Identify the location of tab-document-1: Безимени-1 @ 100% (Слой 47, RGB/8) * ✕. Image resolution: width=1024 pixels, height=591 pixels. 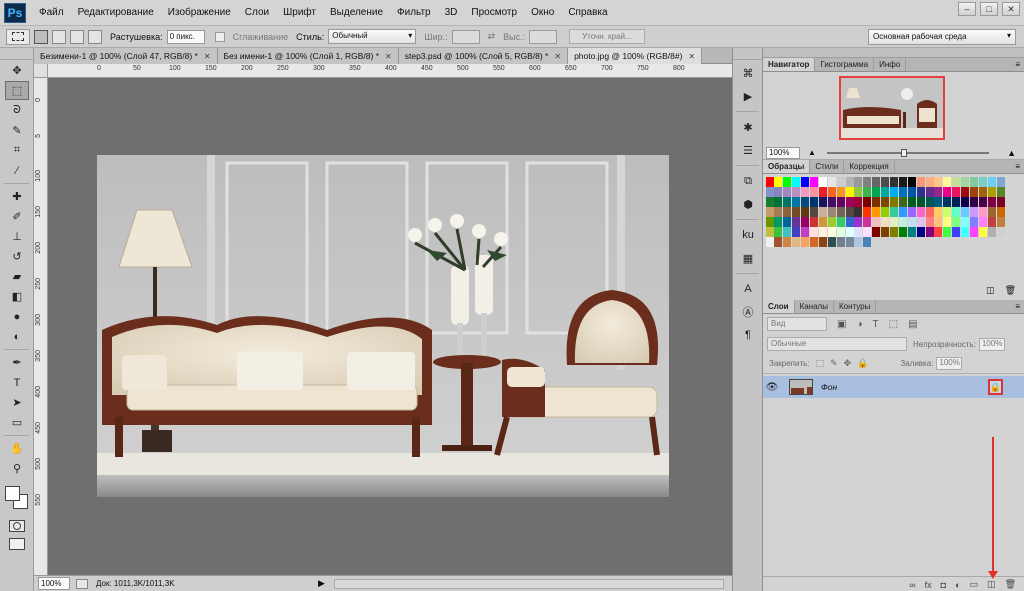
(126, 56).